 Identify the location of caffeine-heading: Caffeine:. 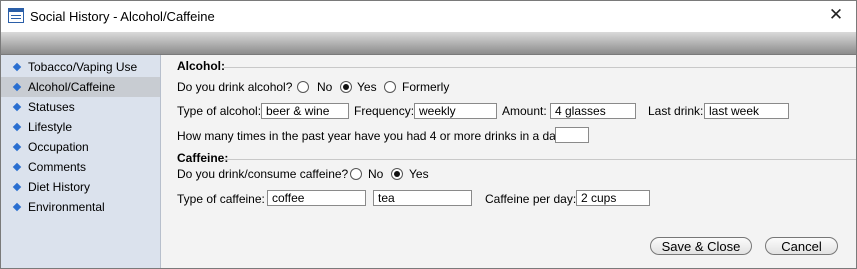
(203, 158).